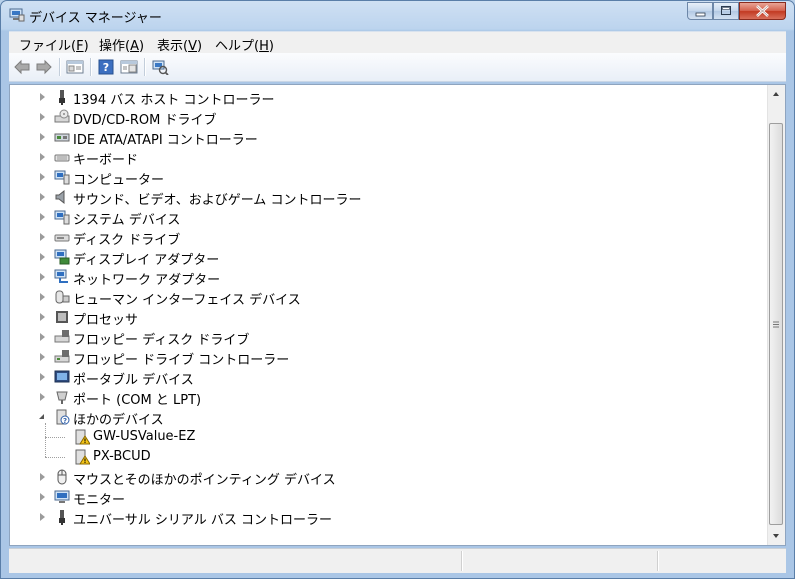 The width and height of the screenshot is (795, 579). I want to click on device-category: ? ほかのデバイス, so click(380, 417).